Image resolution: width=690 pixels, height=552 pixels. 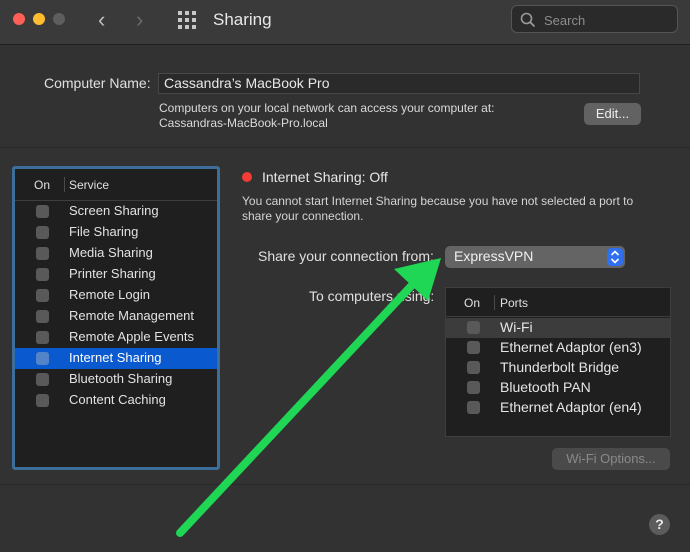 What do you see at coordinates (399, 83) in the screenshot?
I see `computer-name-field: Cassandra’s MacBook Pro` at bounding box center [399, 83].